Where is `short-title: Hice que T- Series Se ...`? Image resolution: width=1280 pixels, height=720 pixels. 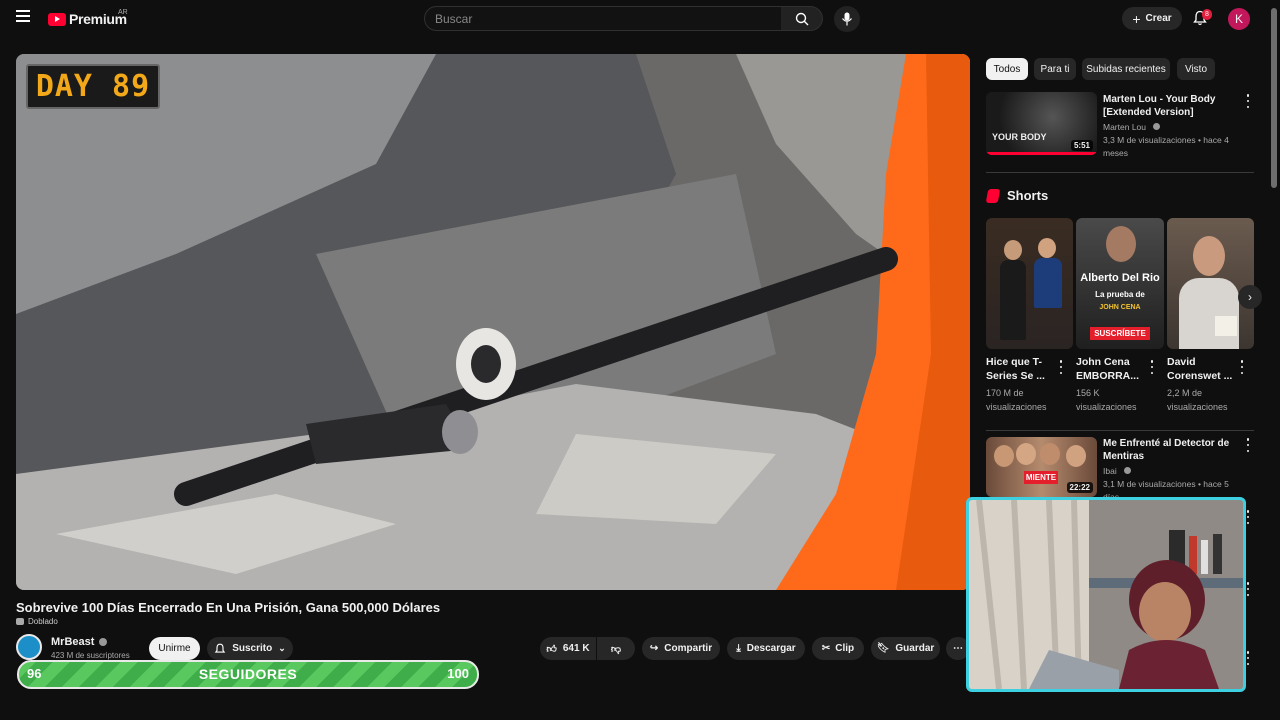 short-title: Hice que T- Series Se ... is located at coordinates (1015, 369).